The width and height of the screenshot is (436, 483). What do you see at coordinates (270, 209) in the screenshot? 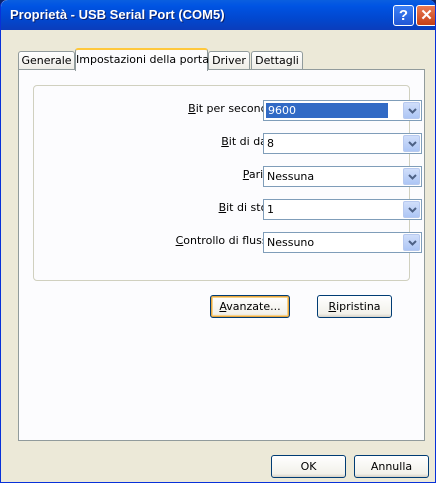
I see `stop-bits-value: 1` at bounding box center [270, 209].